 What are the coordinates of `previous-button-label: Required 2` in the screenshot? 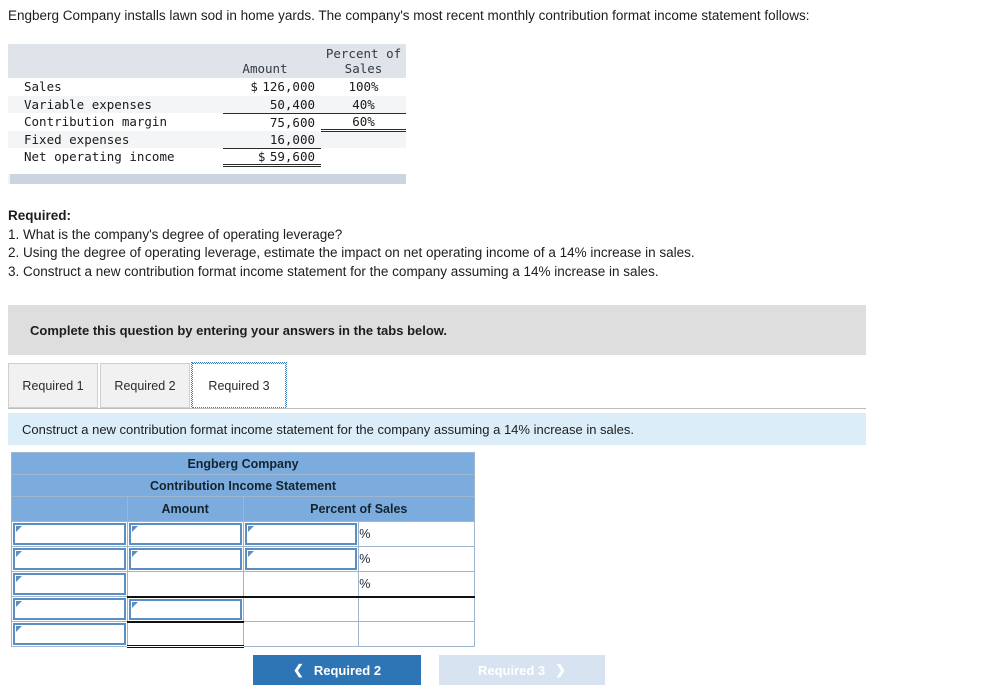 It's located at (347, 670).